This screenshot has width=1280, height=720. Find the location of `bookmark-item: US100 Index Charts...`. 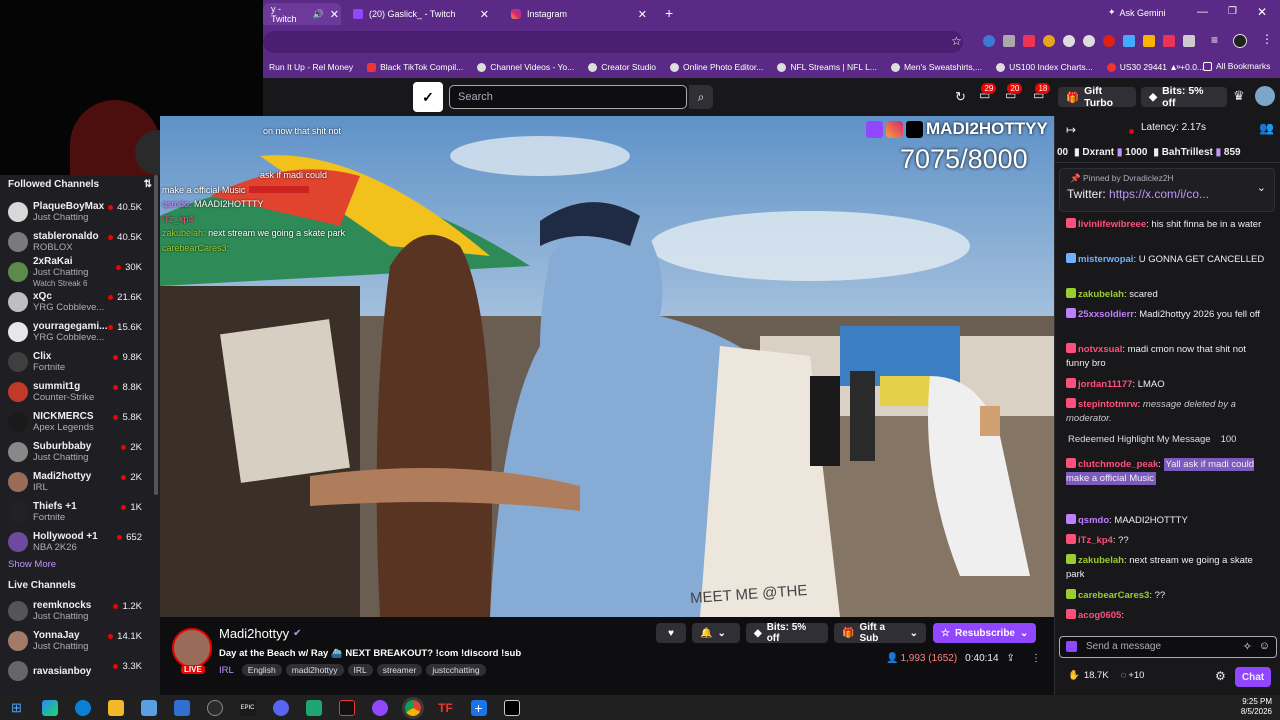

bookmark-item: US100 Index Charts... is located at coordinates (1044, 67).